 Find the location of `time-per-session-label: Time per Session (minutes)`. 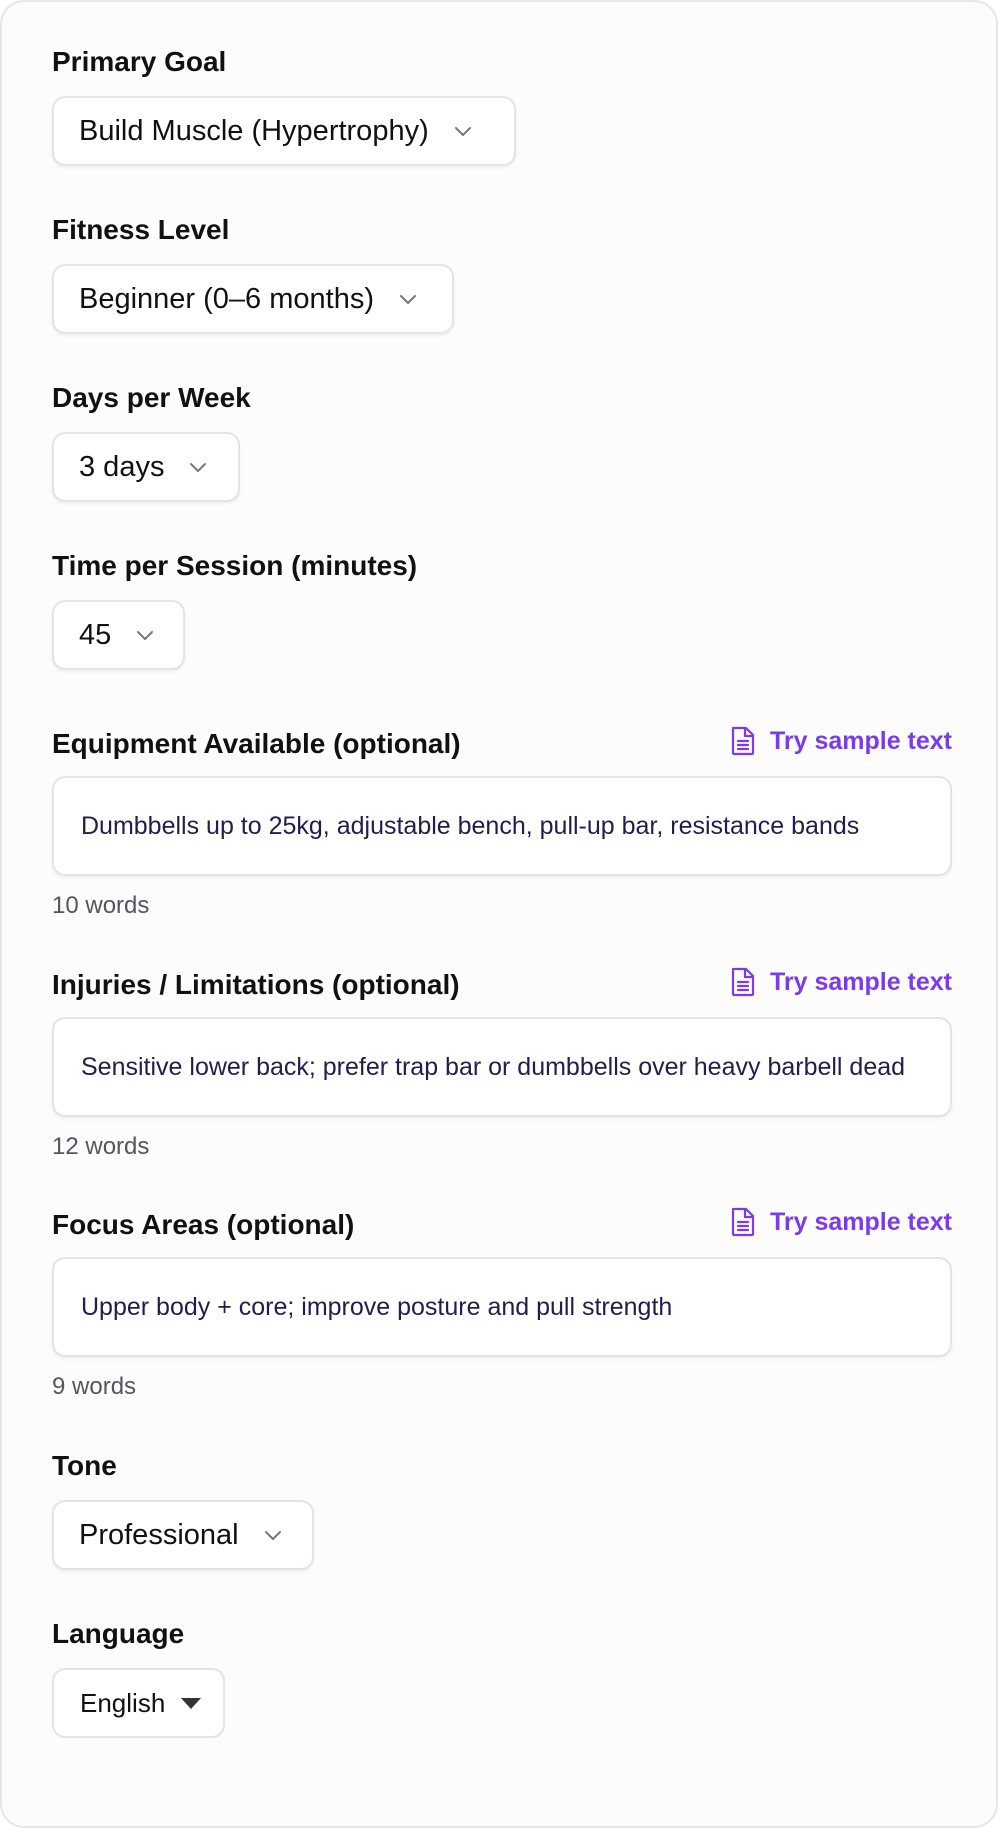

time-per-session-label: Time per Session (minutes) is located at coordinates (235, 565).